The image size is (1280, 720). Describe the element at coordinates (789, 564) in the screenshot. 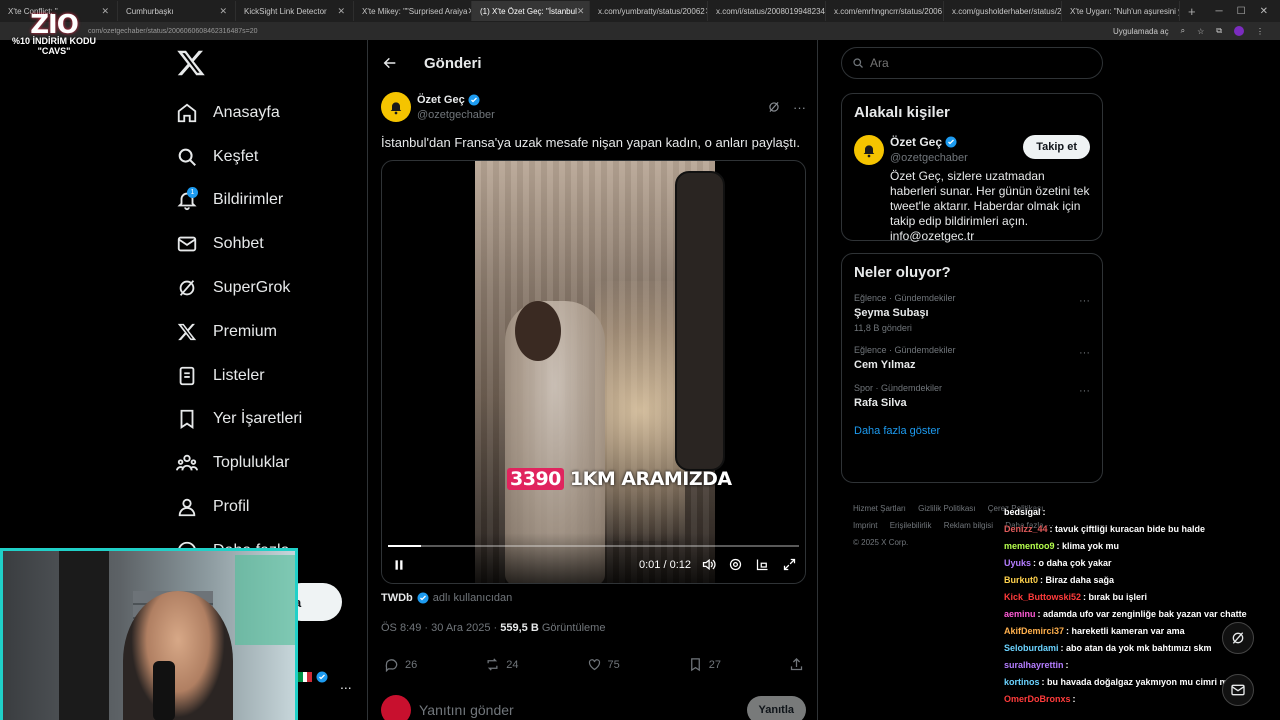

I see `fullscreen-icon` at that location.